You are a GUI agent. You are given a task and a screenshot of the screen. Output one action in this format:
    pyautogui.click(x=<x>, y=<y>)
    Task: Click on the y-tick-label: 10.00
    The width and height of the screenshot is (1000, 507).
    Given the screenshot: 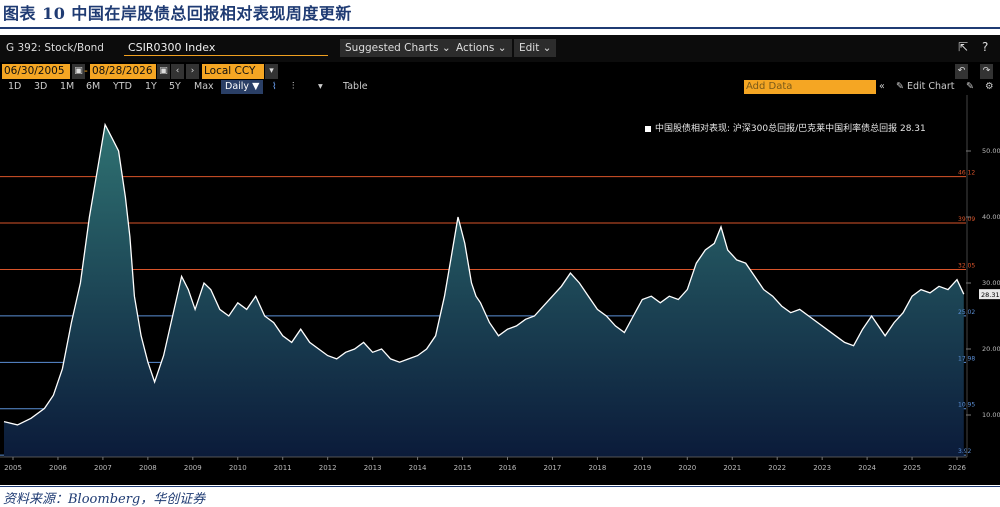 What is the action you would take?
    pyautogui.click(x=991, y=415)
    